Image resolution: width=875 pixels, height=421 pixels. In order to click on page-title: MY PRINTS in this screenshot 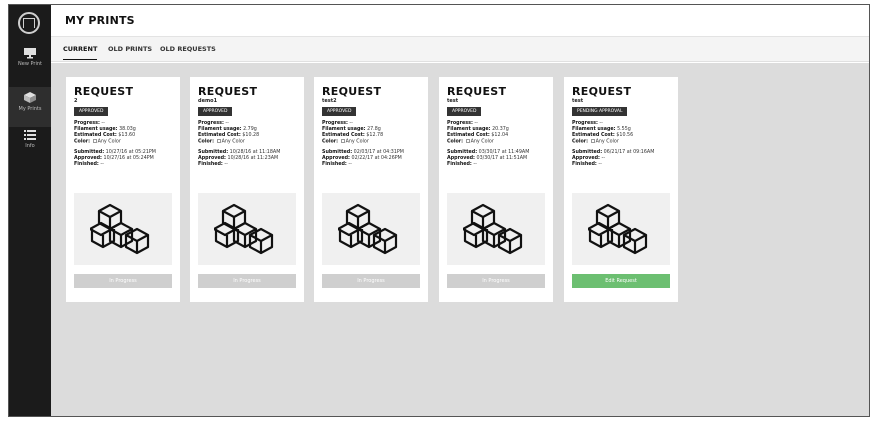, I will do `click(100, 20)`.